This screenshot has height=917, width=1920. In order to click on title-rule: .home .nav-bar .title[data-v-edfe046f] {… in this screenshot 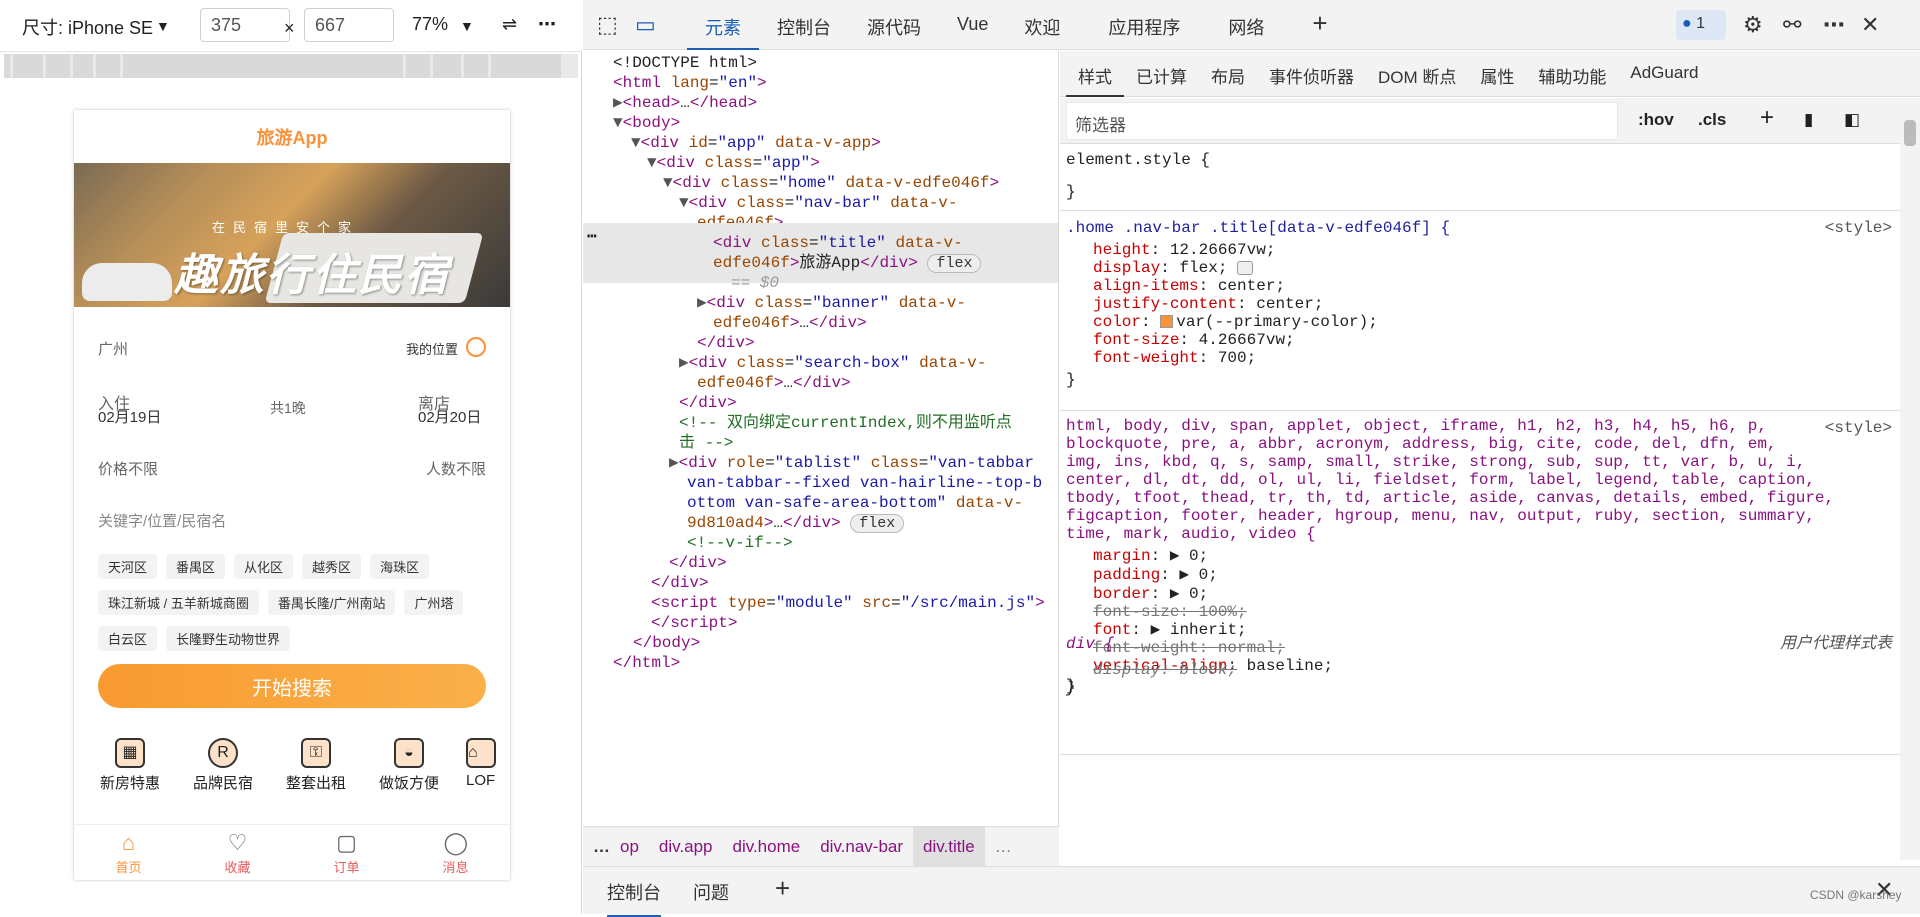, I will do `click(1480, 311)`.